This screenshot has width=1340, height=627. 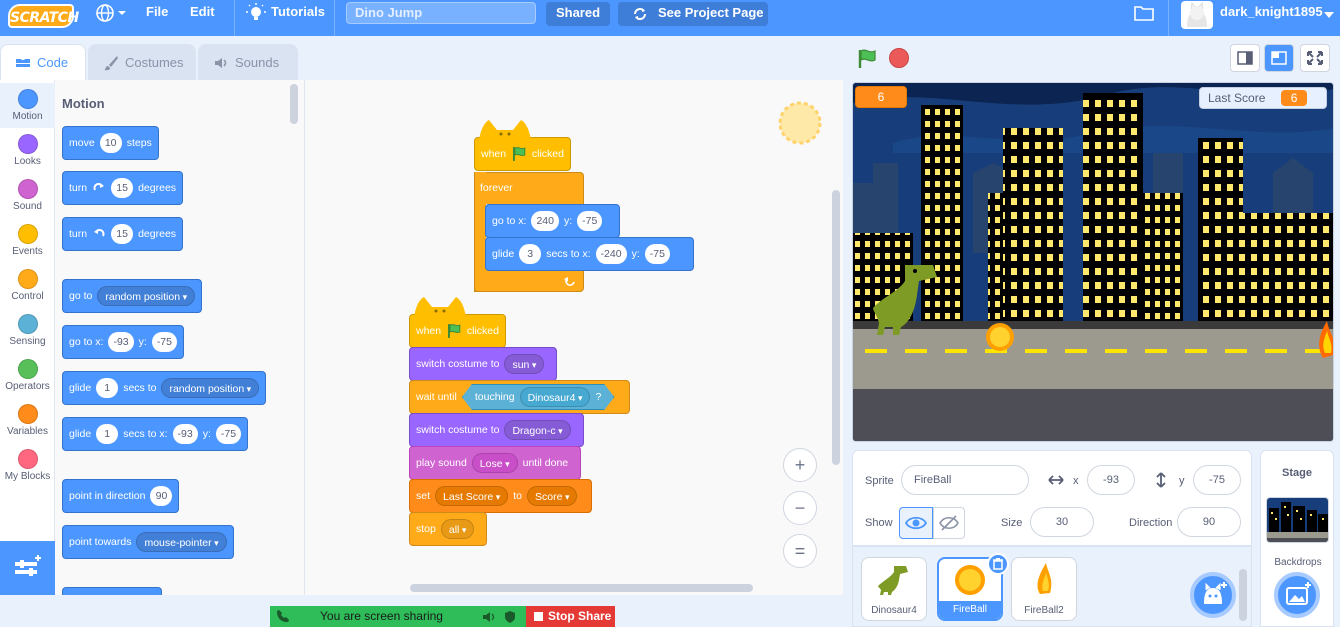 What do you see at coordinates (949, 523) in the screenshot?
I see `hide-sprite-button` at bounding box center [949, 523].